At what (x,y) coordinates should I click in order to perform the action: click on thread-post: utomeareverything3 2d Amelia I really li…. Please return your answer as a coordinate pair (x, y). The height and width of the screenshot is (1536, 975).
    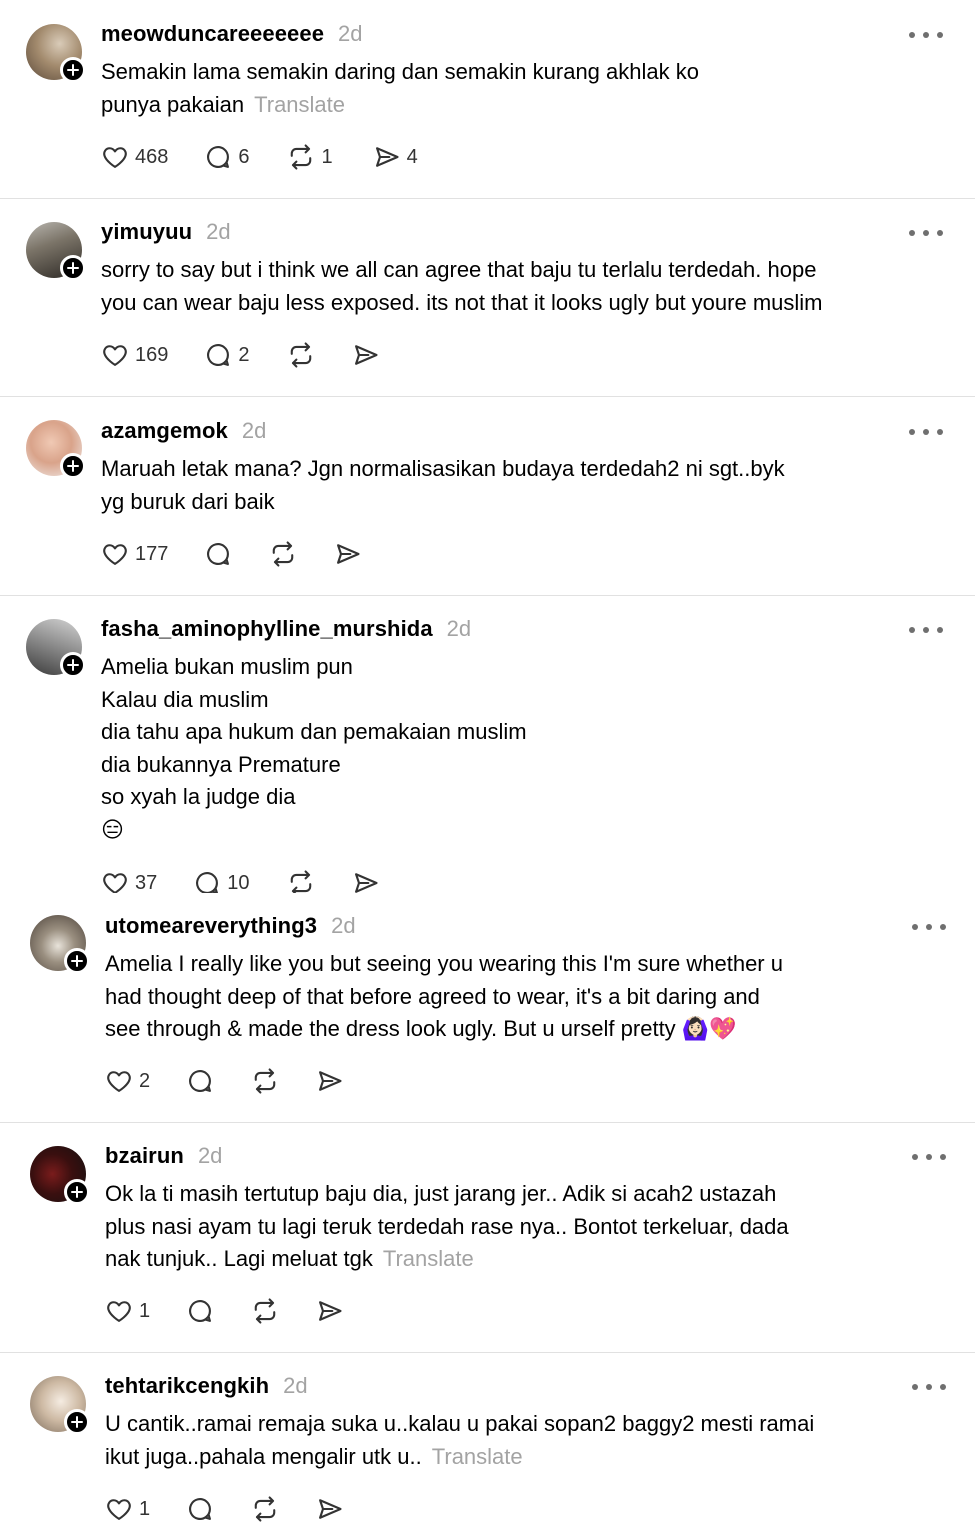
    Looking at the image, I should click on (487, 1007).